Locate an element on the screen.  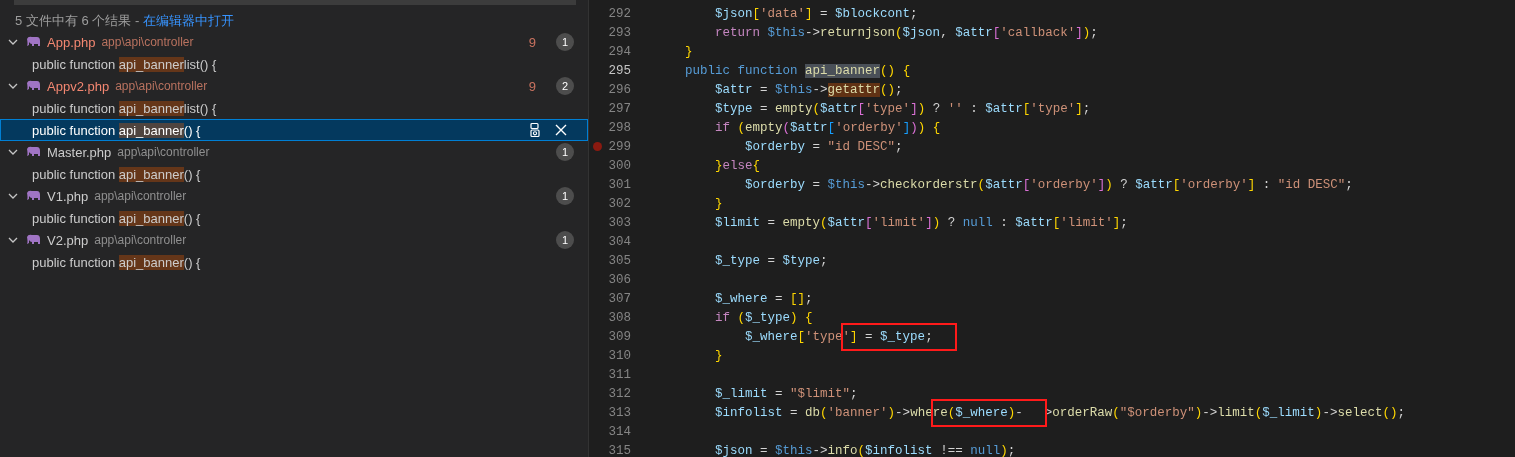
code-line: $_where = []; is located at coordinates (763, 298).